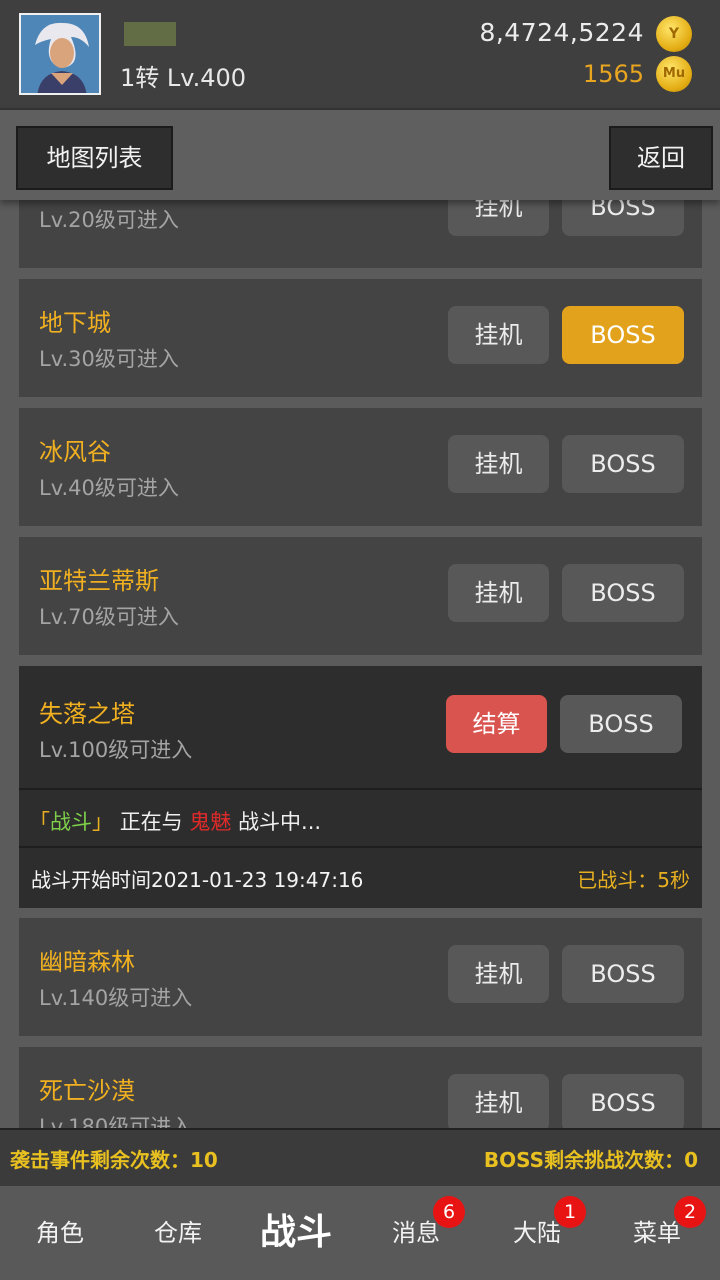 This screenshot has width=720, height=1280. Describe the element at coordinates (39, 822) in the screenshot. I see `battle-tag-bracket: 「` at that location.